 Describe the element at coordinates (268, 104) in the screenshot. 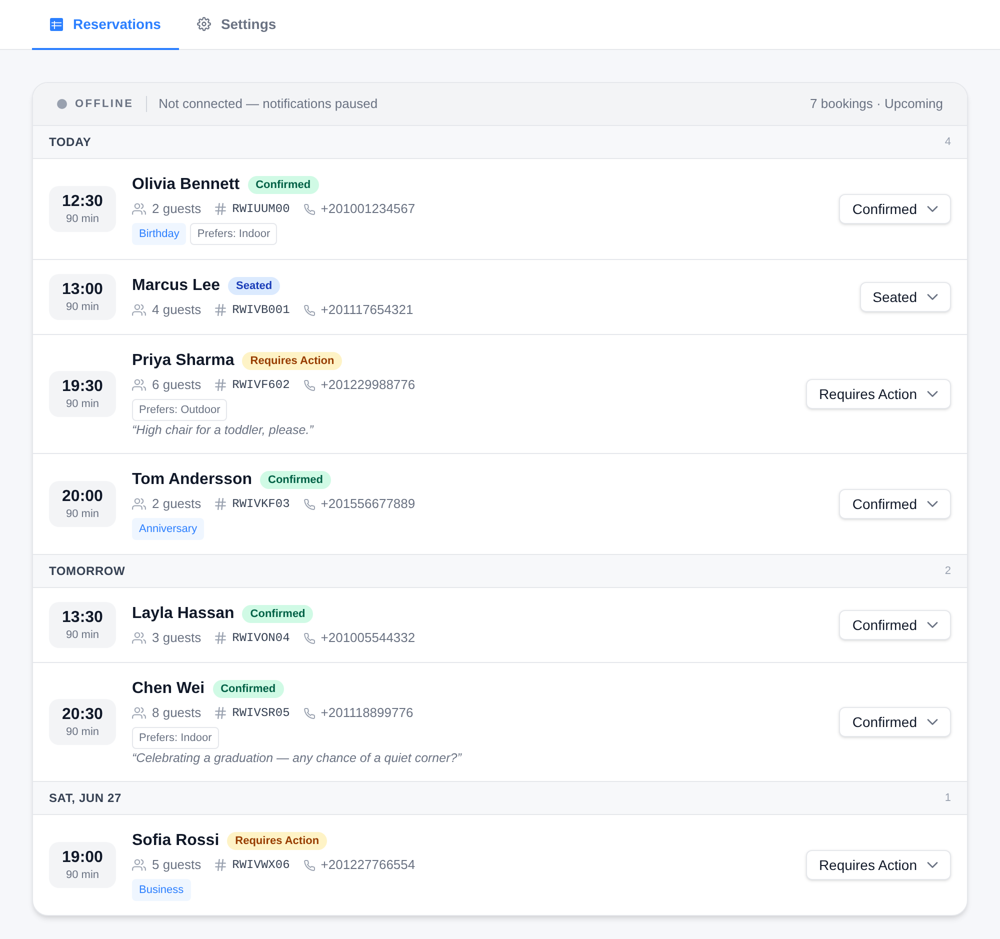

I see `connection-message: Not connected — notifications paused` at that location.